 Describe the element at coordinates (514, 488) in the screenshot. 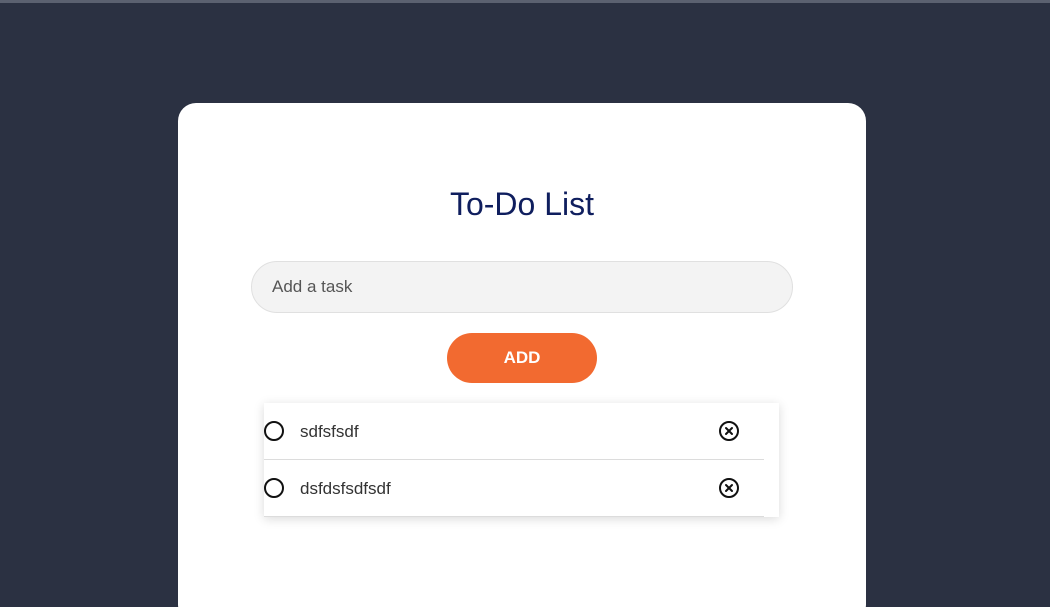

I see `task-item: dsfdsfsdfsdf` at that location.